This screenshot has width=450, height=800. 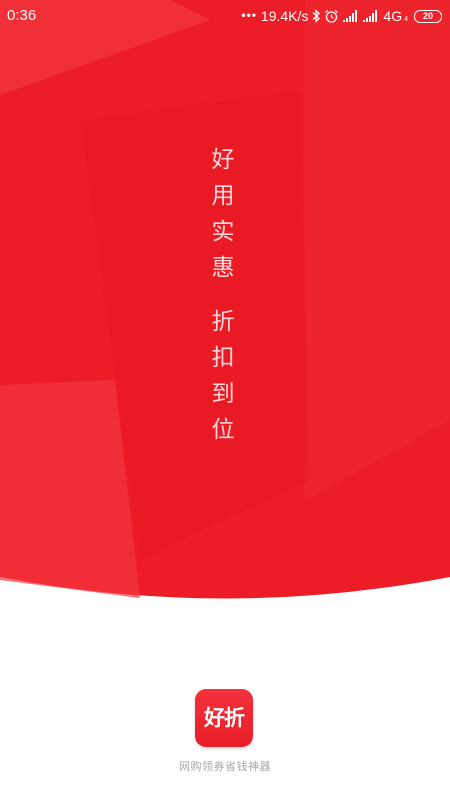 What do you see at coordinates (249, 15) in the screenshot?
I see `notification-dots: •••` at bounding box center [249, 15].